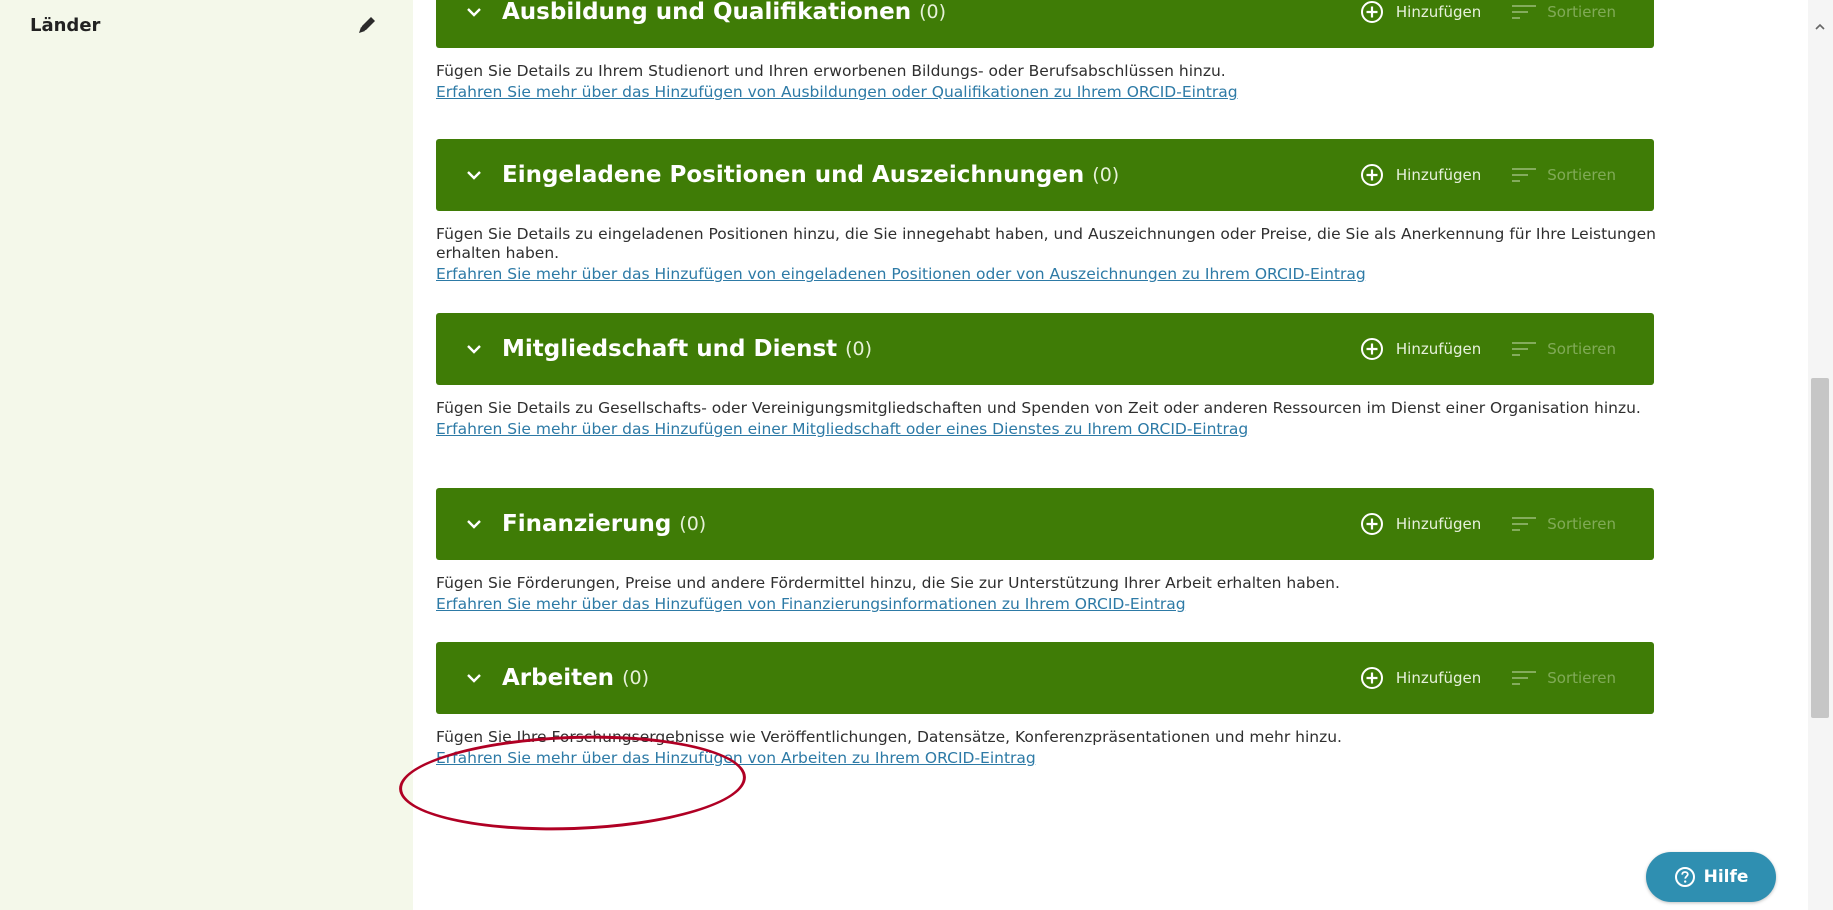  I want to click on section-header: Arbeiten (0) Hinzufügen Sortieren, so click(1045, 678).